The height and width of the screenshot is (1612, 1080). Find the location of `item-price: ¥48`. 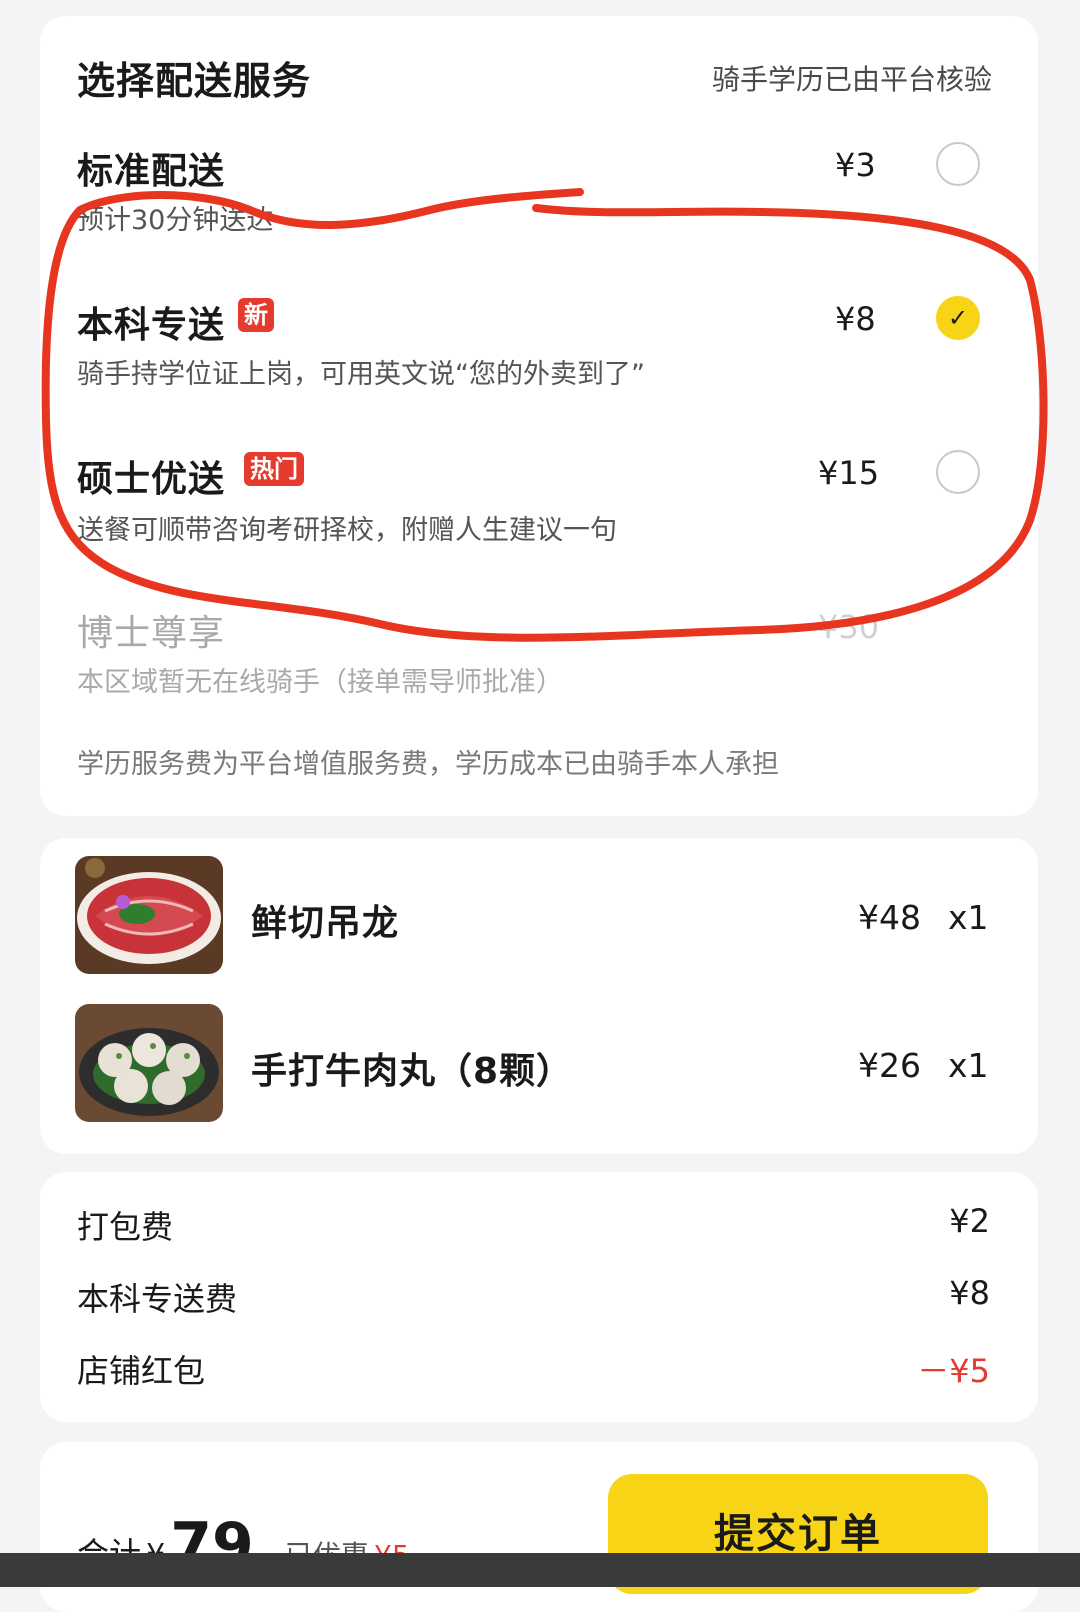

item-price: ¥48 is located at coordinates (889, 917).